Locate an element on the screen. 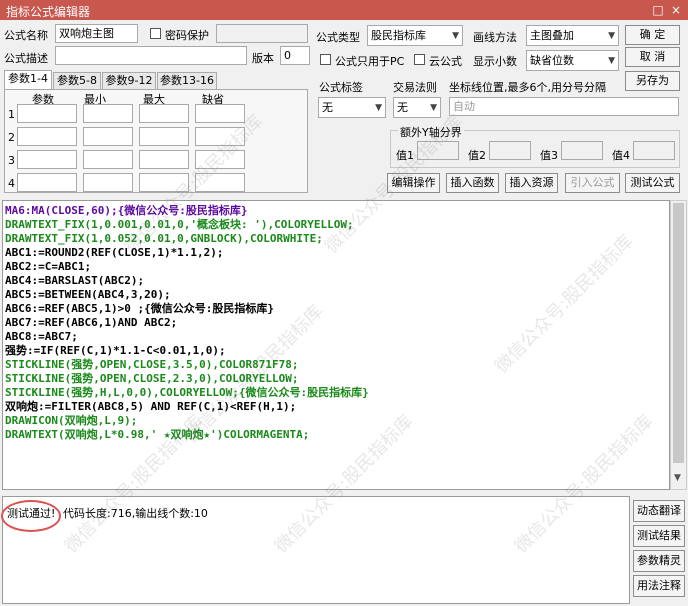 The width and height of the screenshot is (688, 606). decimals-label: 显示小数 is located at coordinates (495, 61).